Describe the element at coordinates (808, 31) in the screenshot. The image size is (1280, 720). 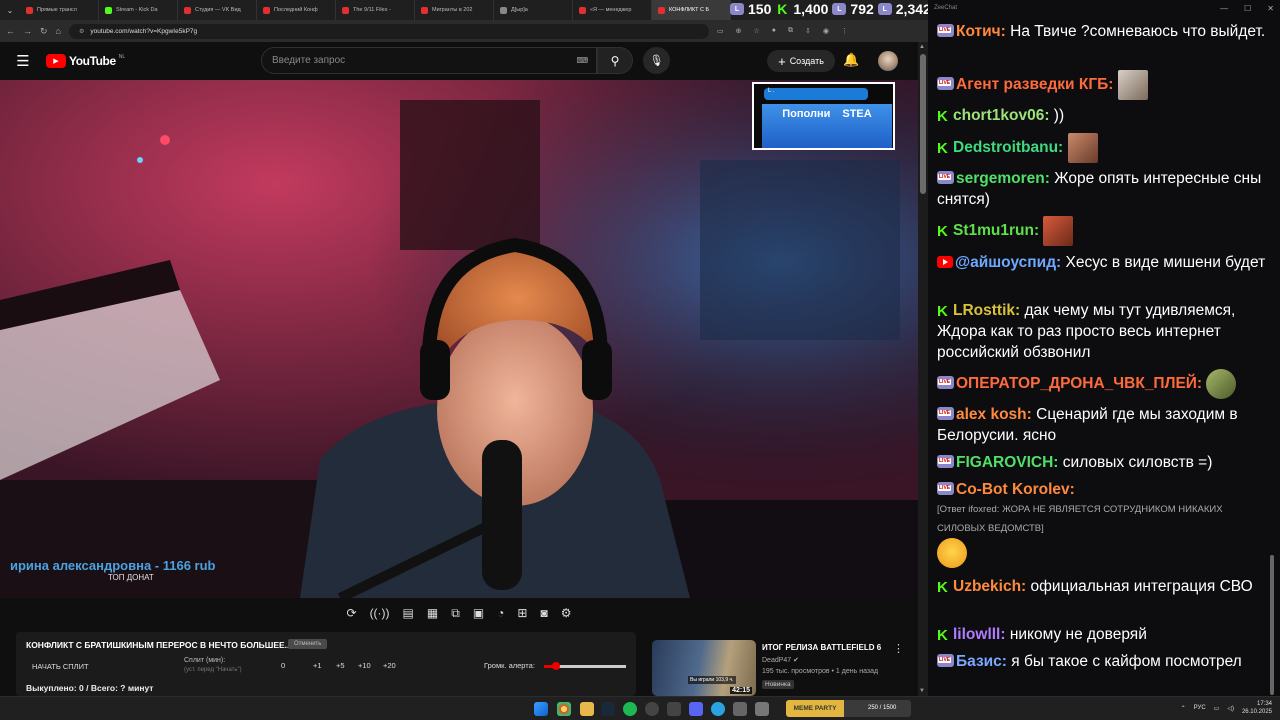
I see `downloads-icon: ⇩` at that location.